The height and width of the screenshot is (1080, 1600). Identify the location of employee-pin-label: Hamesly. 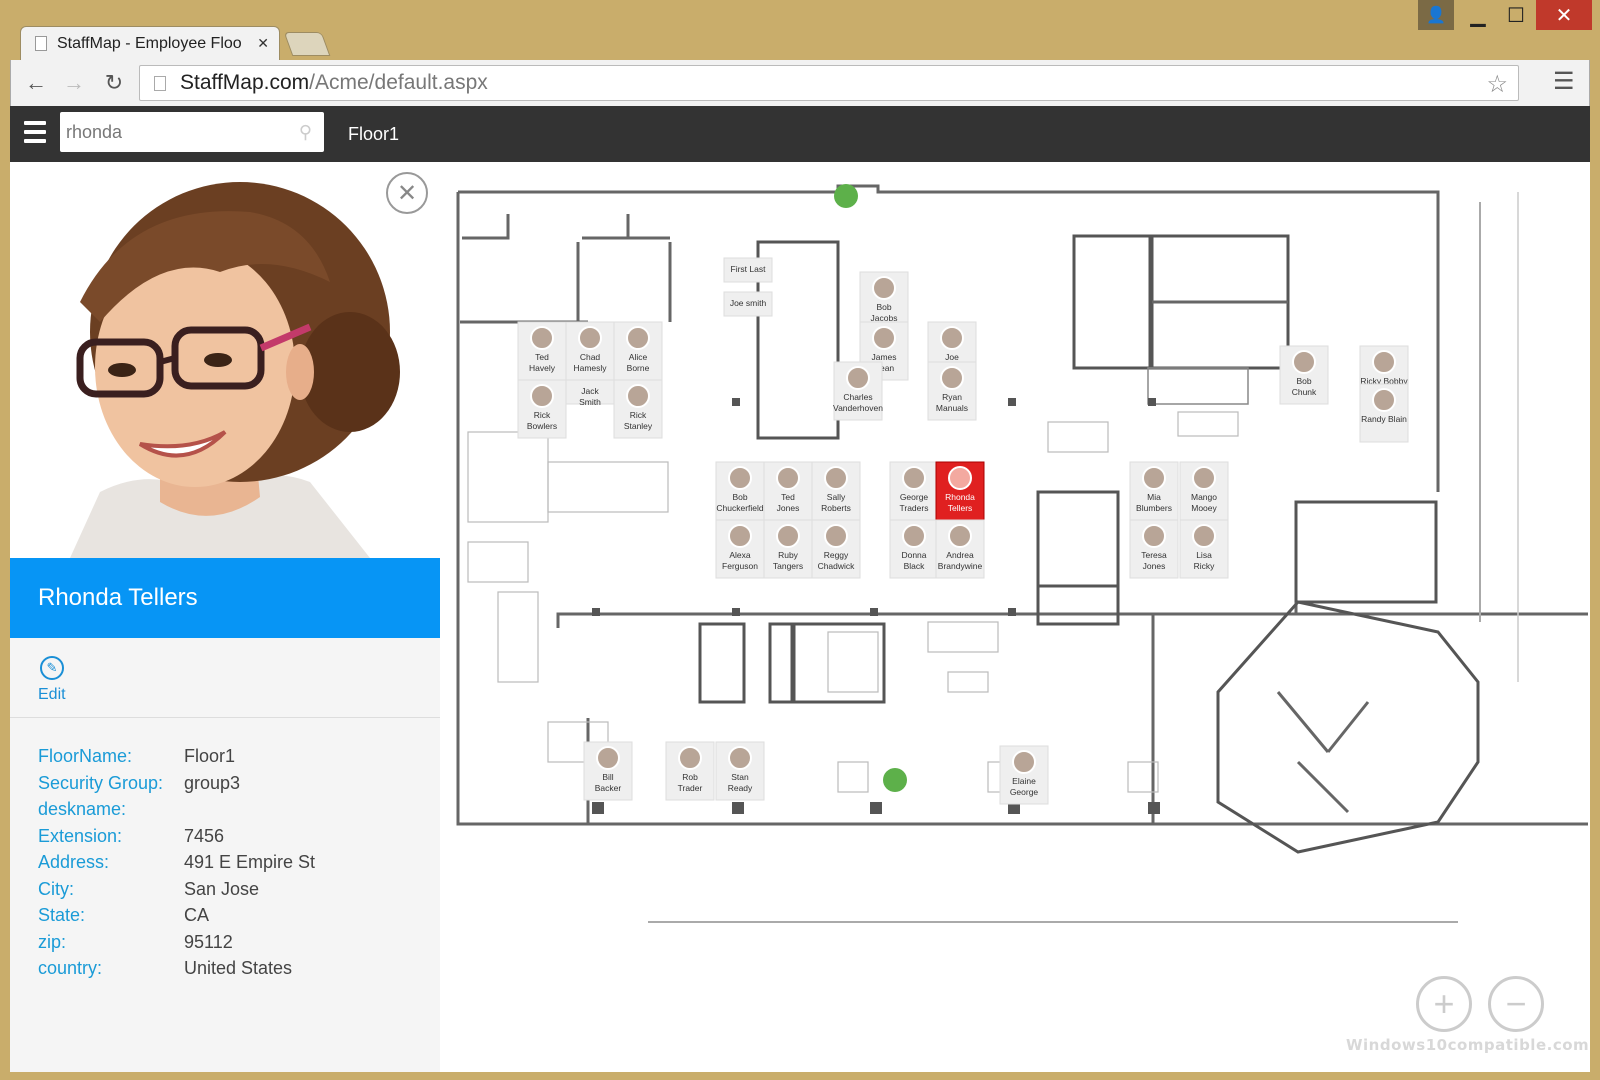
(590, 368).